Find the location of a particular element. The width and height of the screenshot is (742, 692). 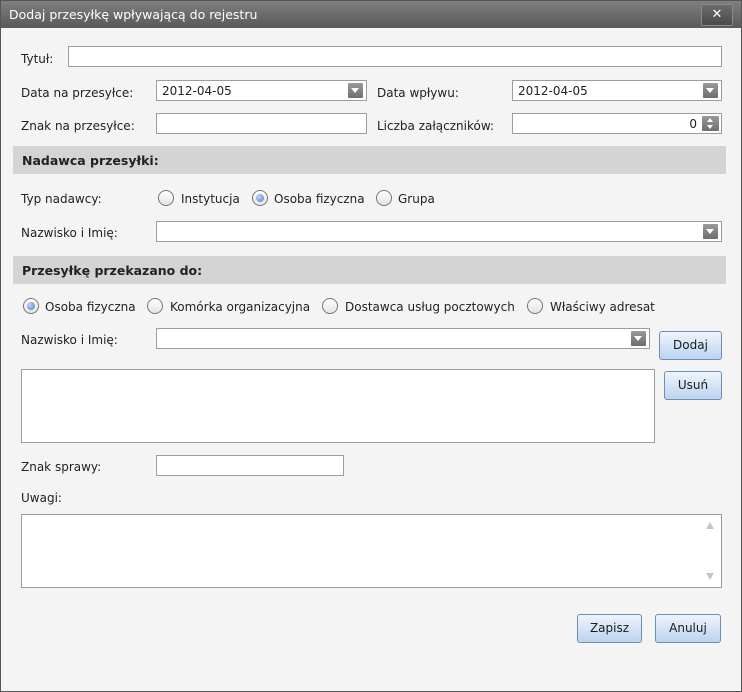

remove-recipient-button: Usuń is located at coordinates (693, 385).